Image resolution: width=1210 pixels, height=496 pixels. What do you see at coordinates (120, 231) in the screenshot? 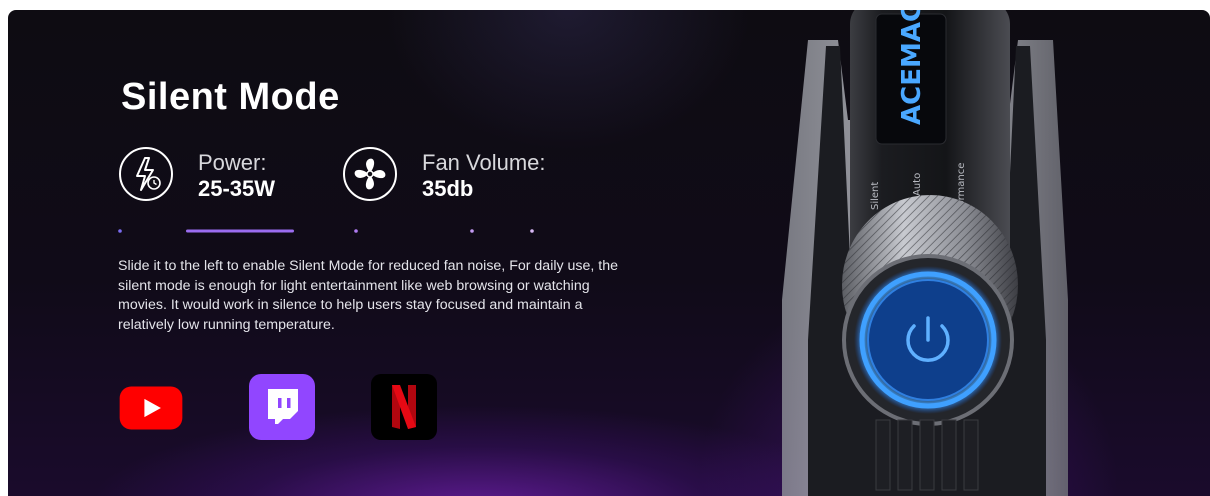
I see `slider-tick-start` at bounding box center [120, 231].